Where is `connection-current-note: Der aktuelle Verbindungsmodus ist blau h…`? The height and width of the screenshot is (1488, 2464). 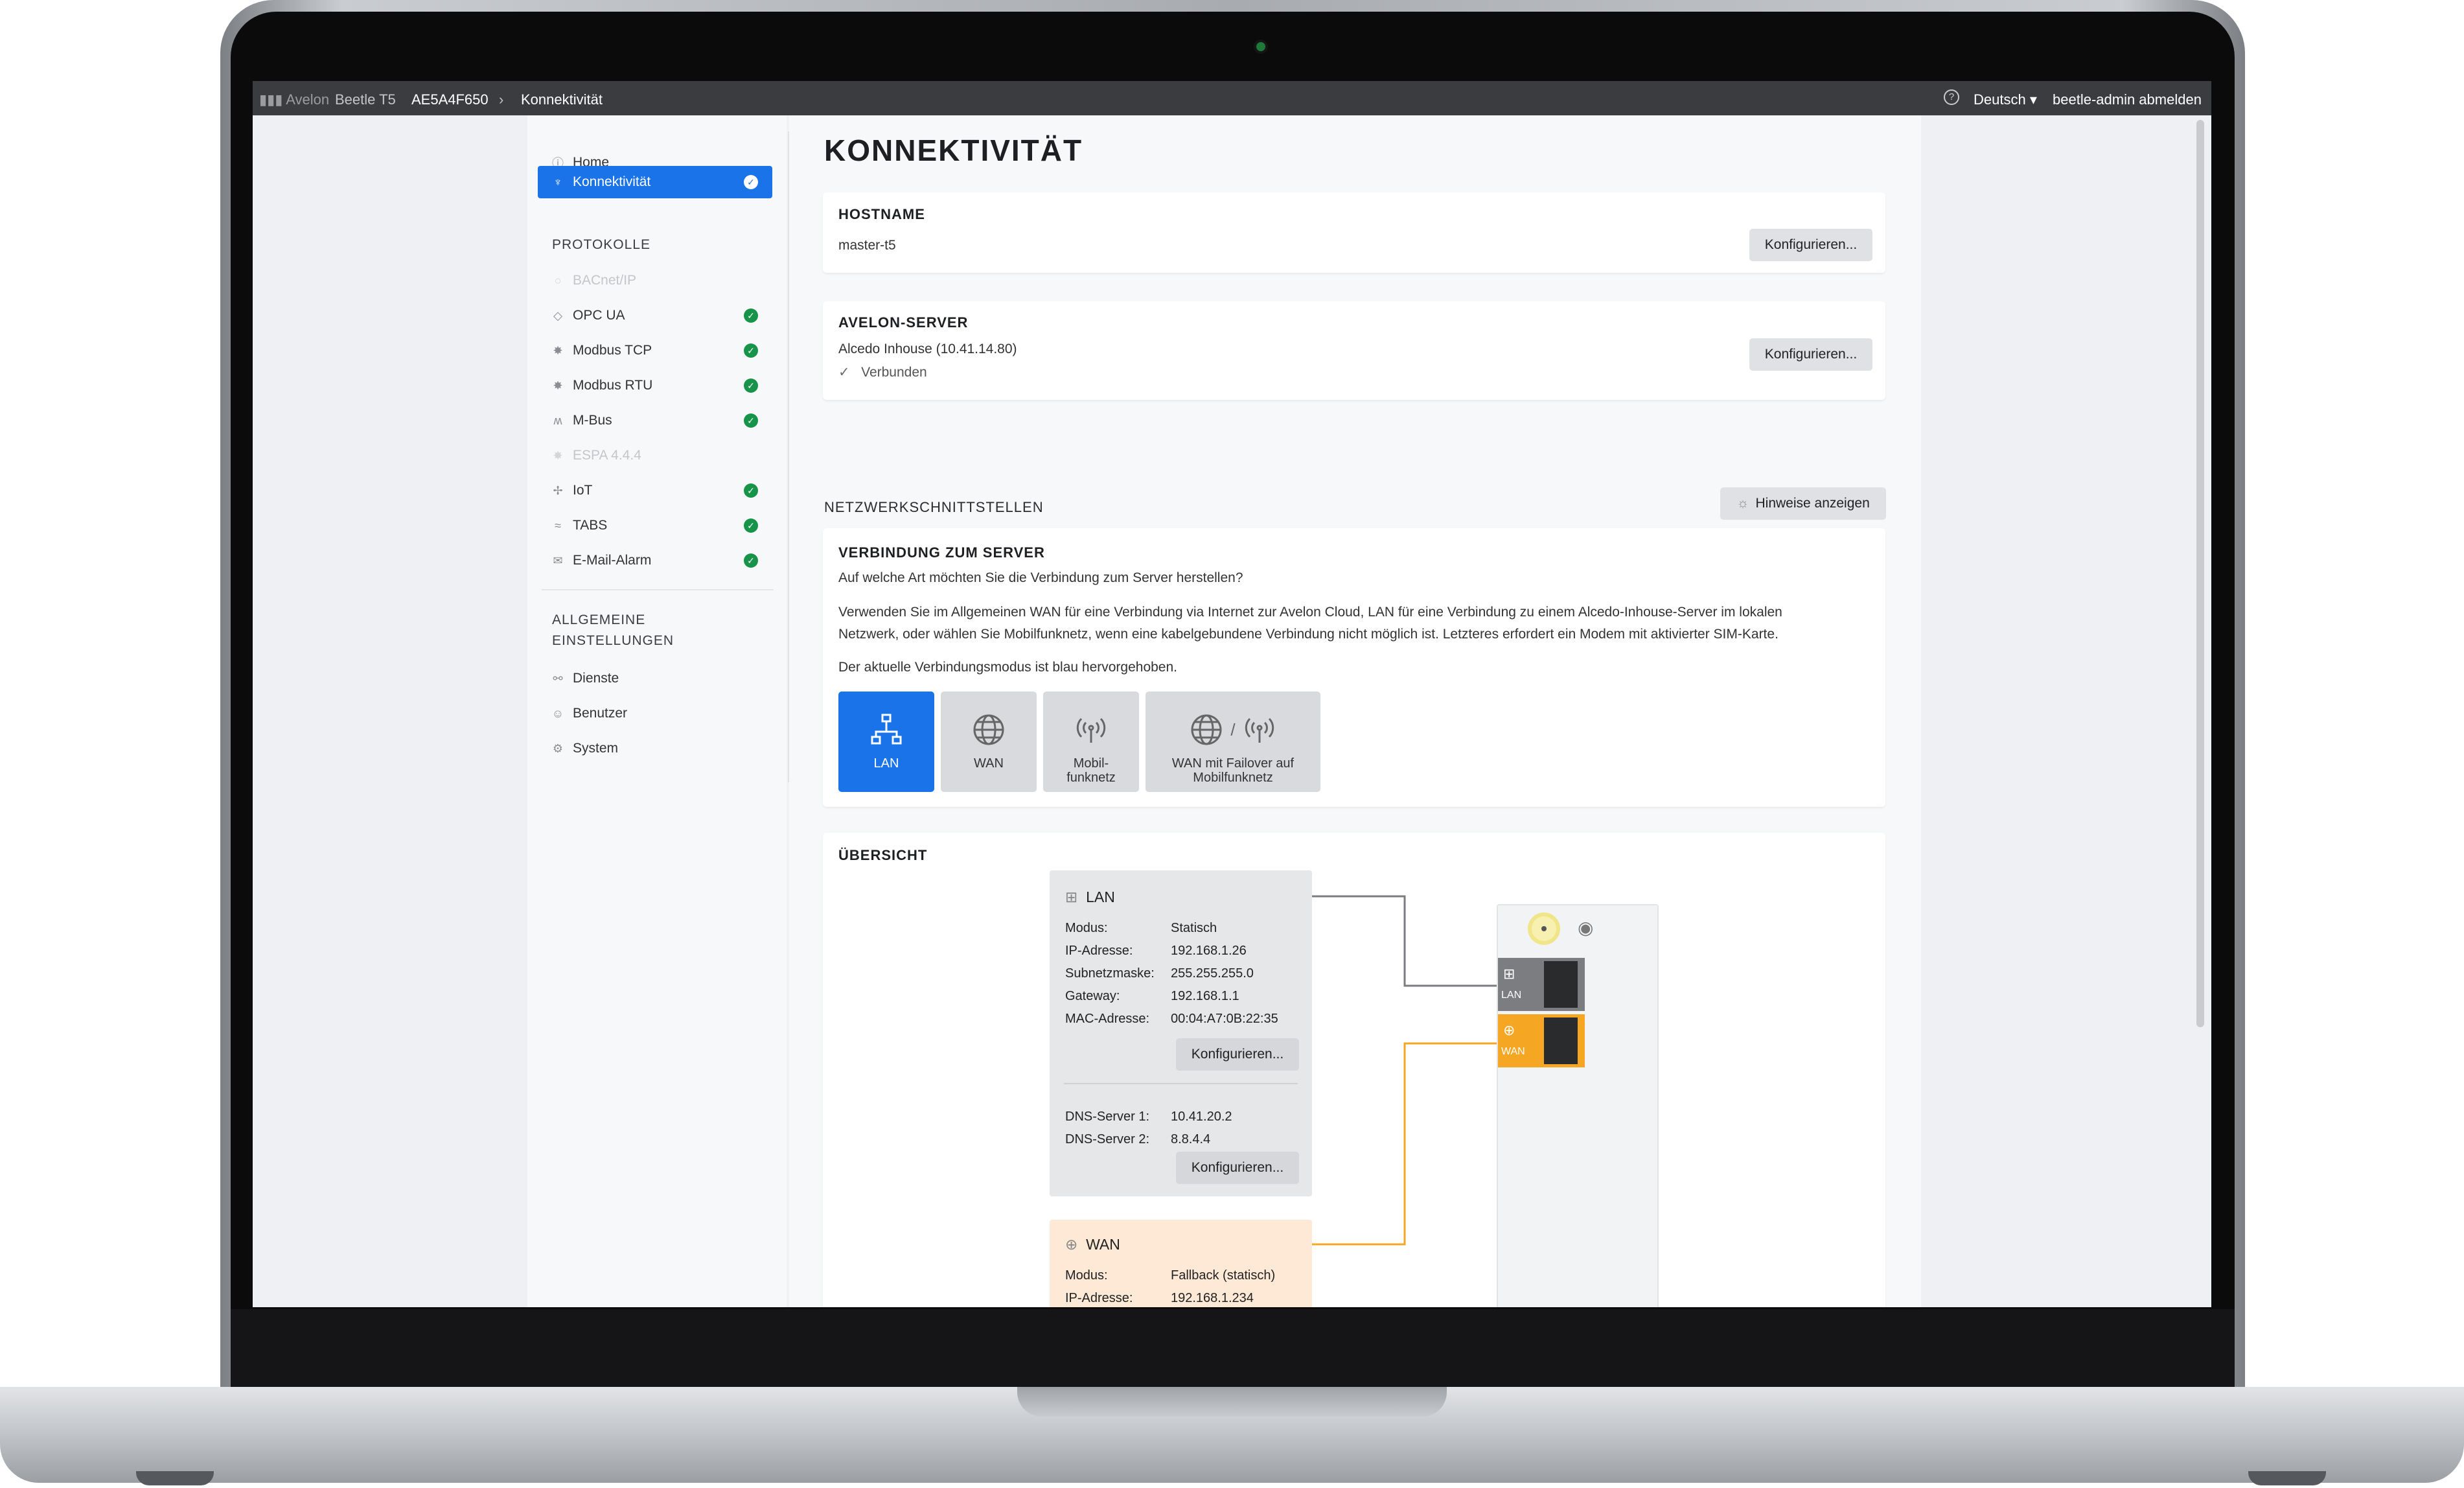 connection-current-note: Der aktuelle Verbindungsmodus ist blau h… is located at coordinates (1008, 667).